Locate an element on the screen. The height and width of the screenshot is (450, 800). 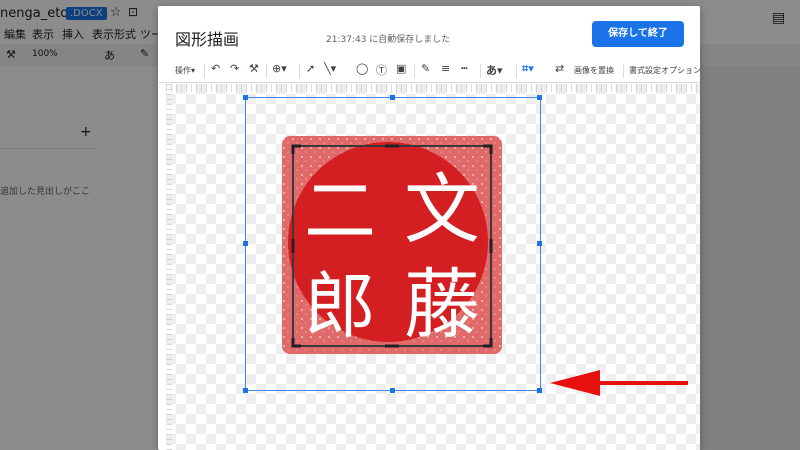
resize-handle-top-right is located at coordinates (539, 97).